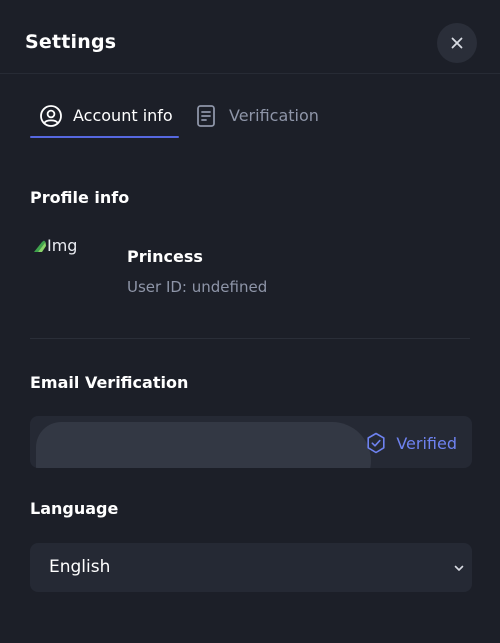 This screenshot has height=643, width=500. What do you see at coordinates (426, 443) in the screenshot?
I see `verified-status: Verified` at bounding box center [426, 443].